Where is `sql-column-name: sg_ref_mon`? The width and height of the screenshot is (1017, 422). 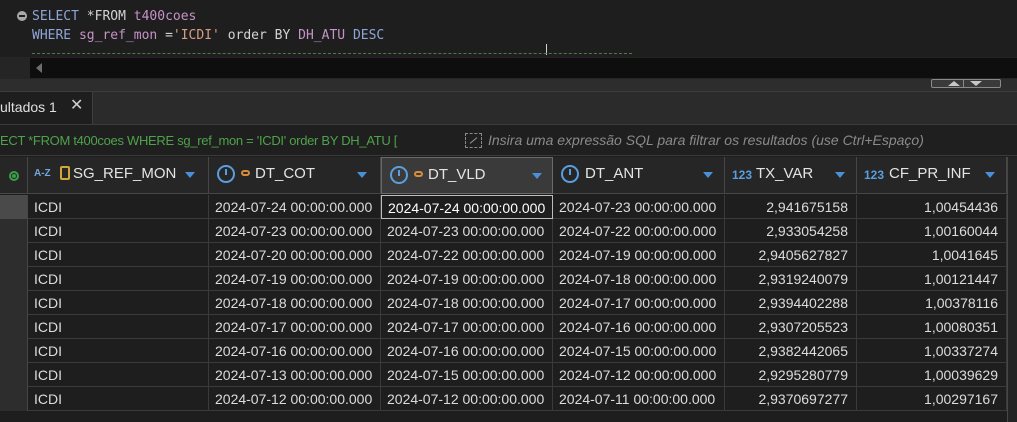 sql-column-name: sg_ref_mon is located at coordinates (118, 35).